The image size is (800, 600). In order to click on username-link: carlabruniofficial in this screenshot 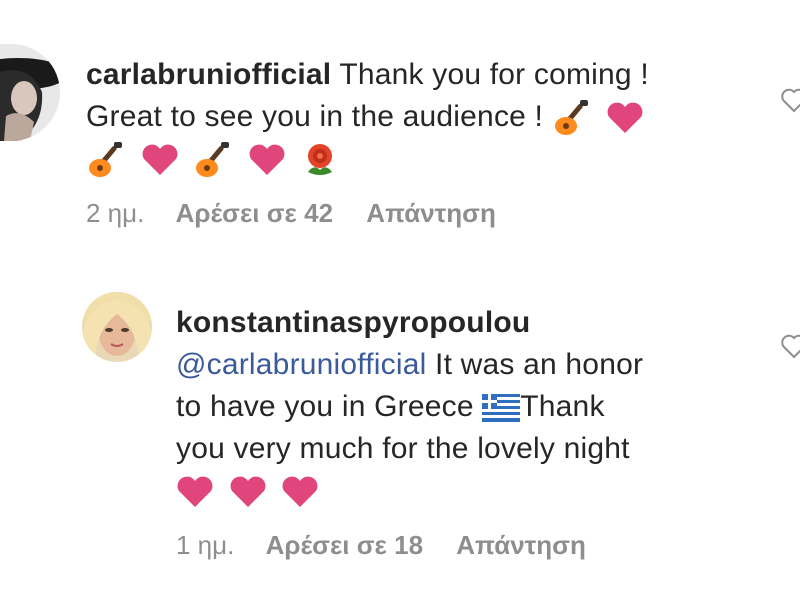, I will do `click(208, 74)`.